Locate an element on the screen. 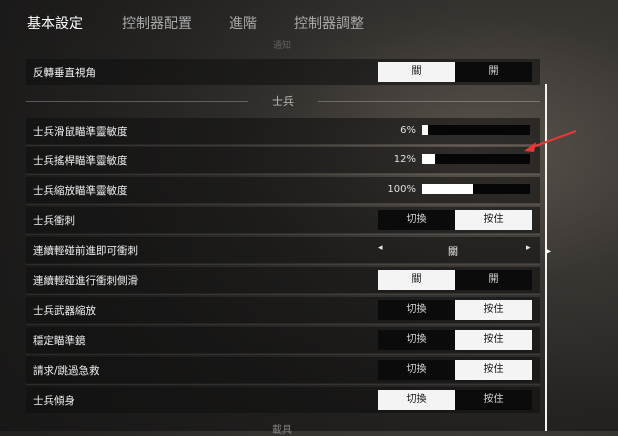 The image size is (618, 436). annotation-arrow-head is located at coordinates (530, 147).